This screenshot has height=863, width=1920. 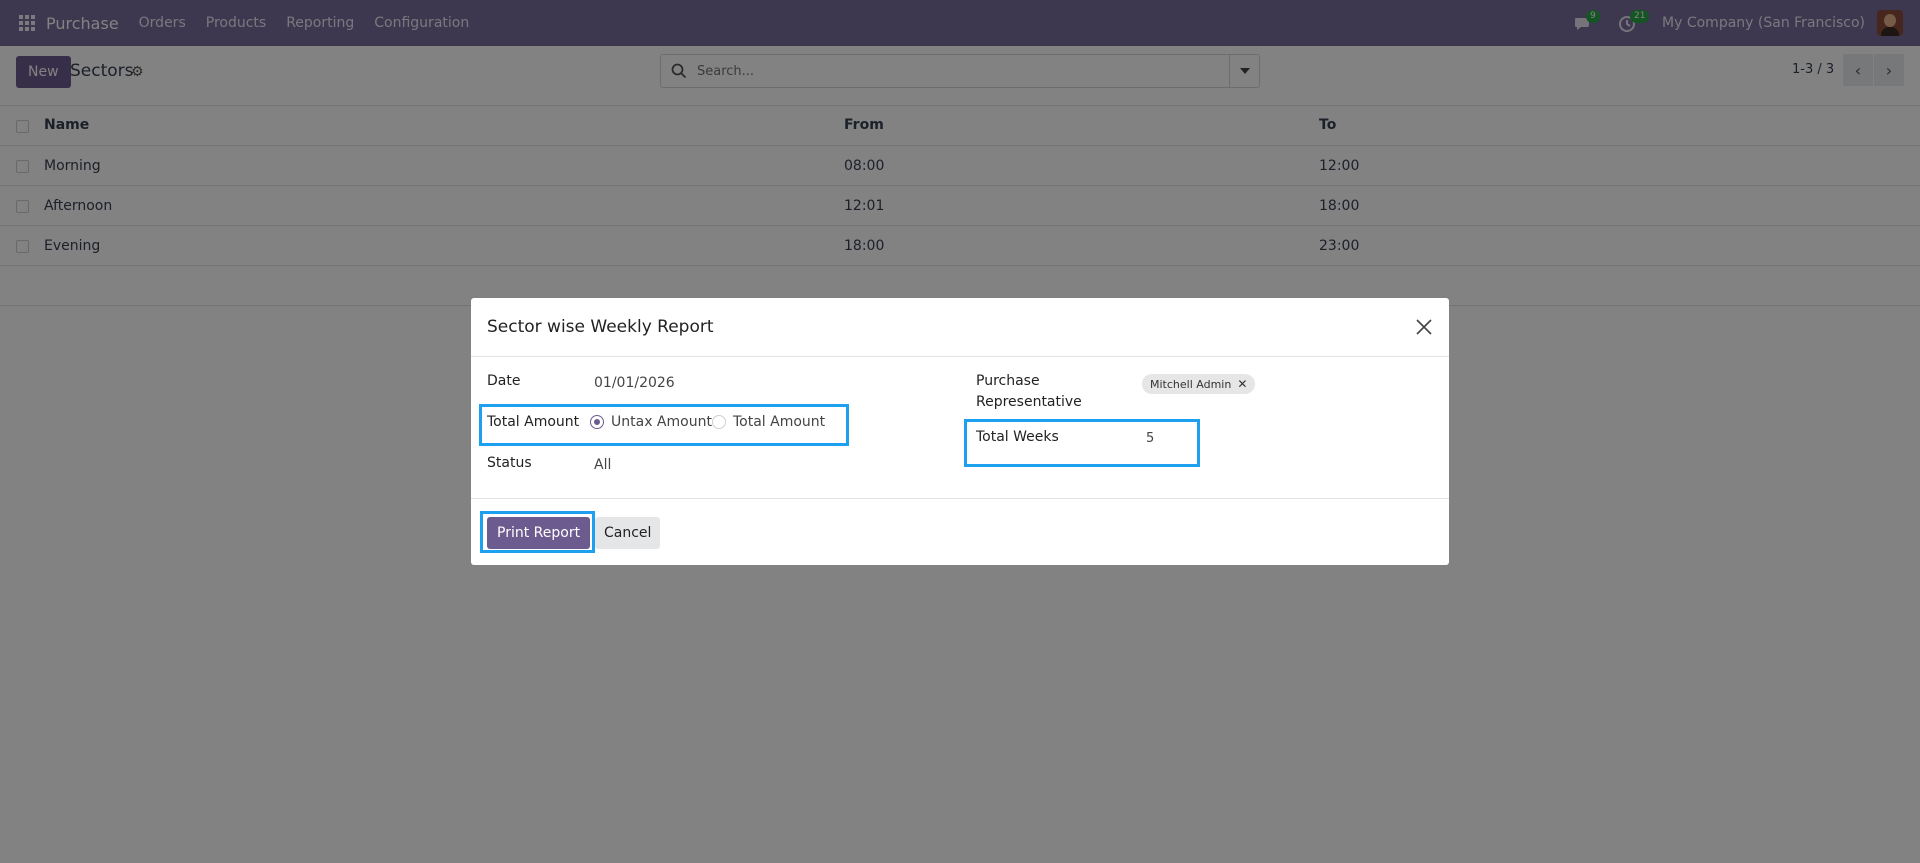 What do you see at coordinates (509, 463) in the screenshot?
I see `status-label: Status` at bounding box center [509, 463].